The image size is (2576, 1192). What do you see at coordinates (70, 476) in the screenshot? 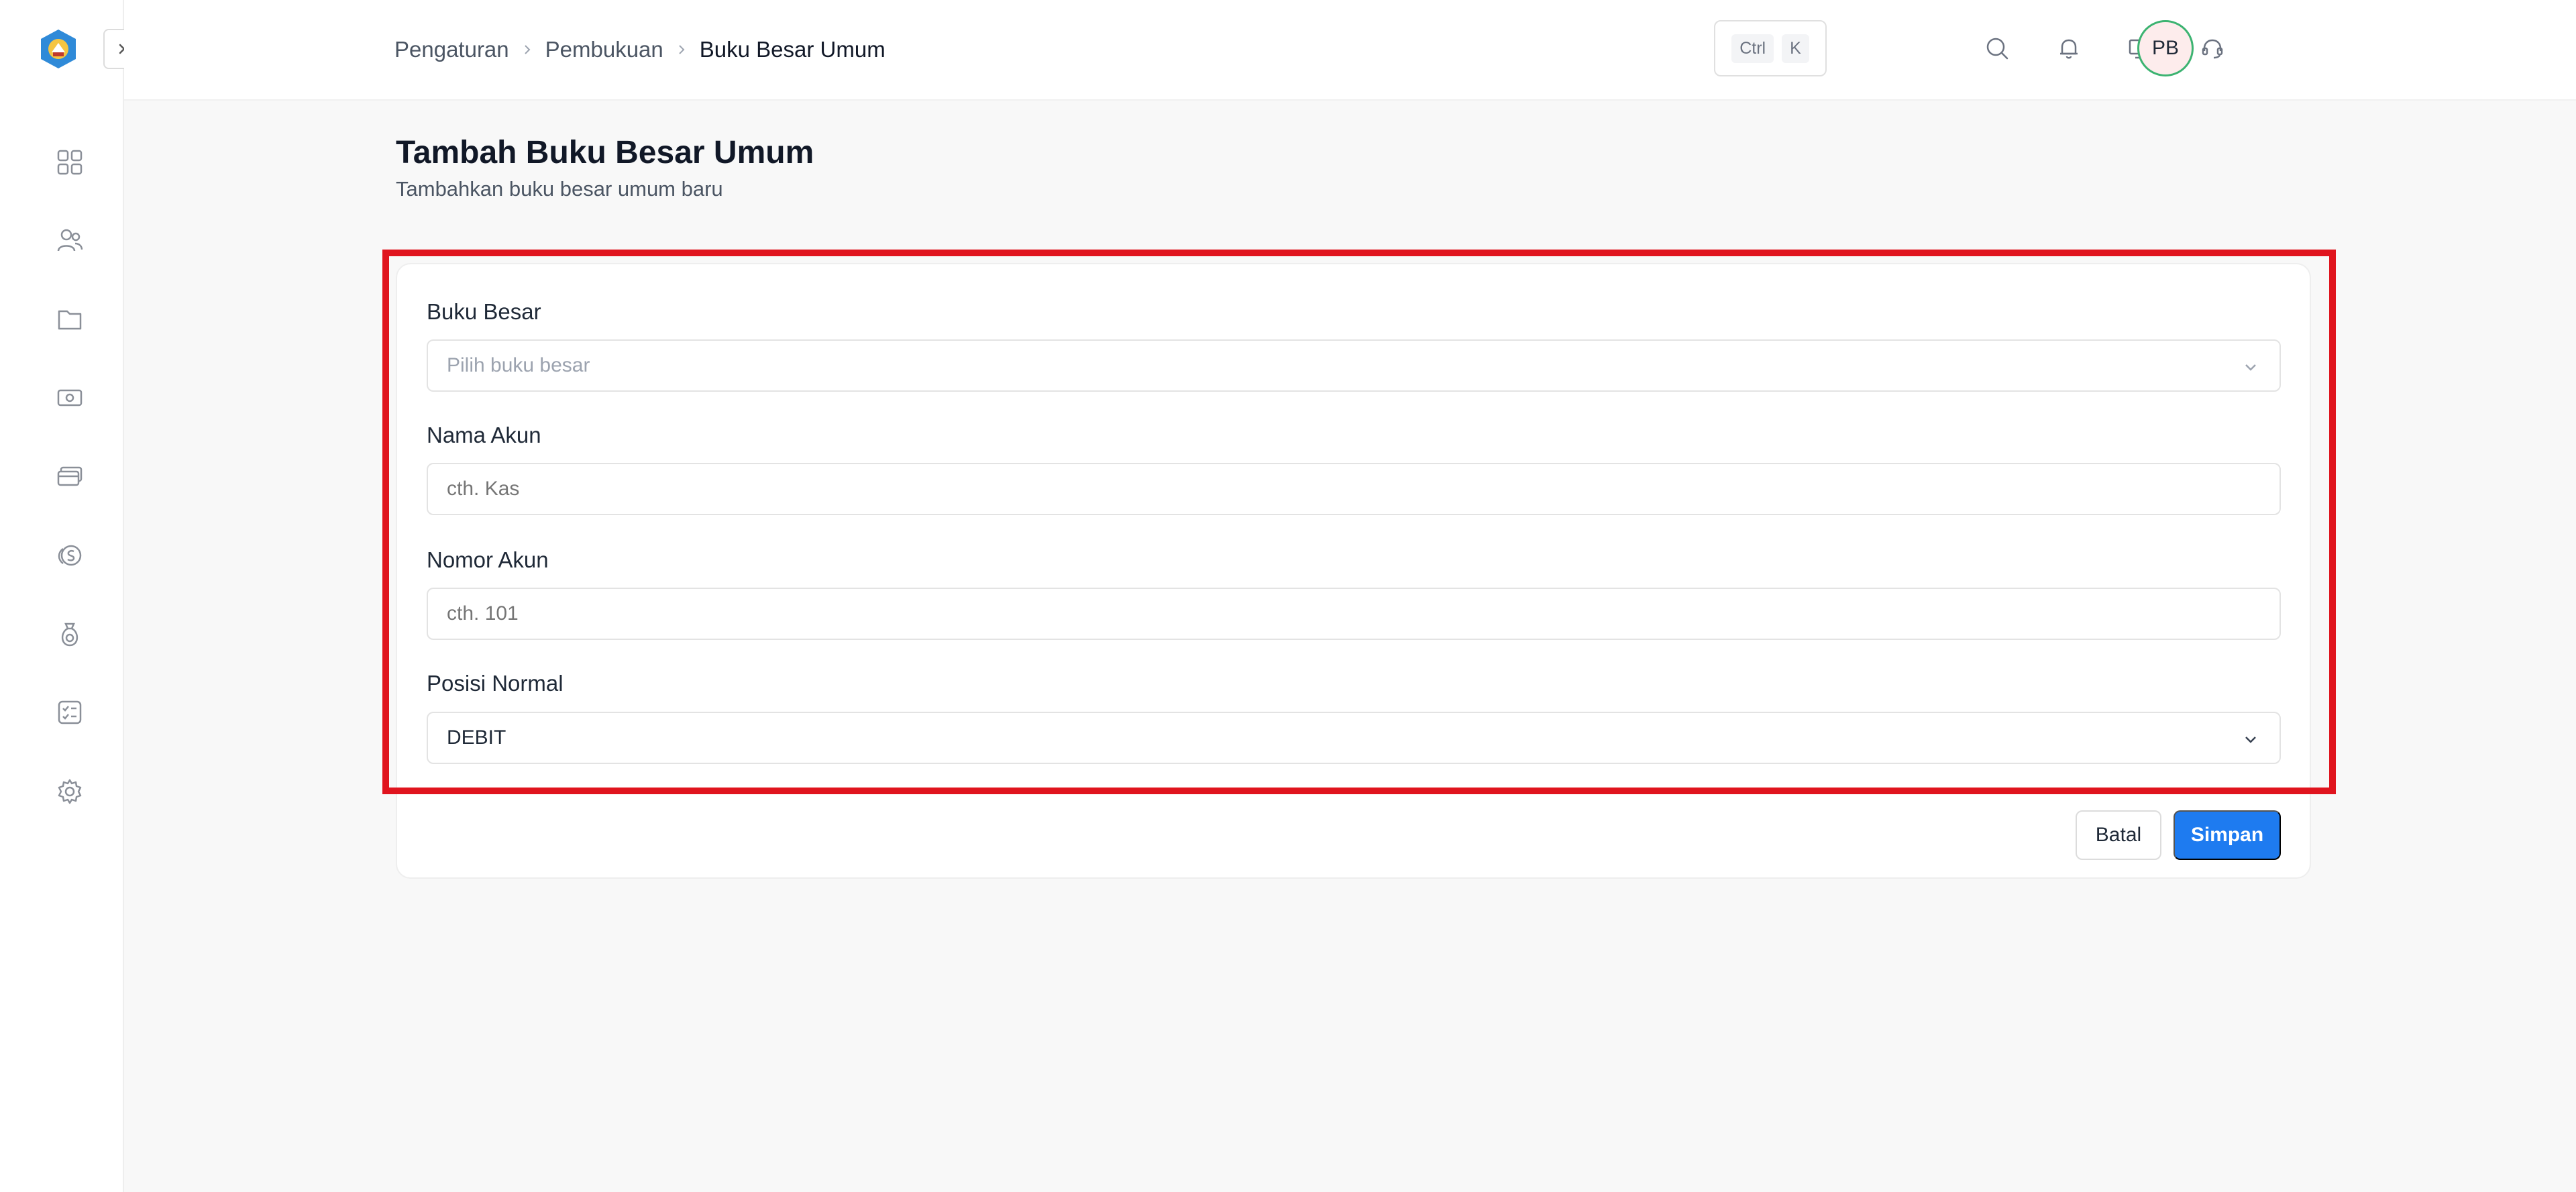
I see `nav-cards-icon` at bounding box center [70, 476].